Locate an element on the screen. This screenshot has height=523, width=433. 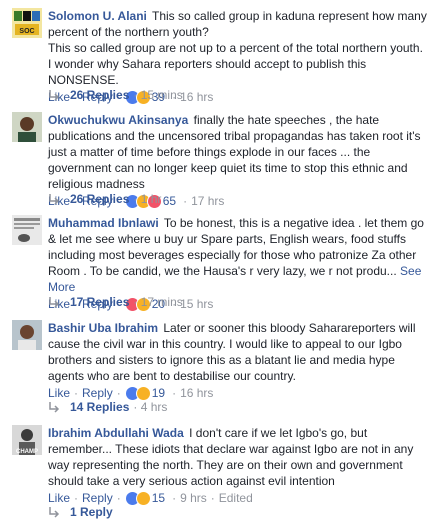
view-replies-link: 14 Replies · 4 hrs is located at coordinates (107, 407).